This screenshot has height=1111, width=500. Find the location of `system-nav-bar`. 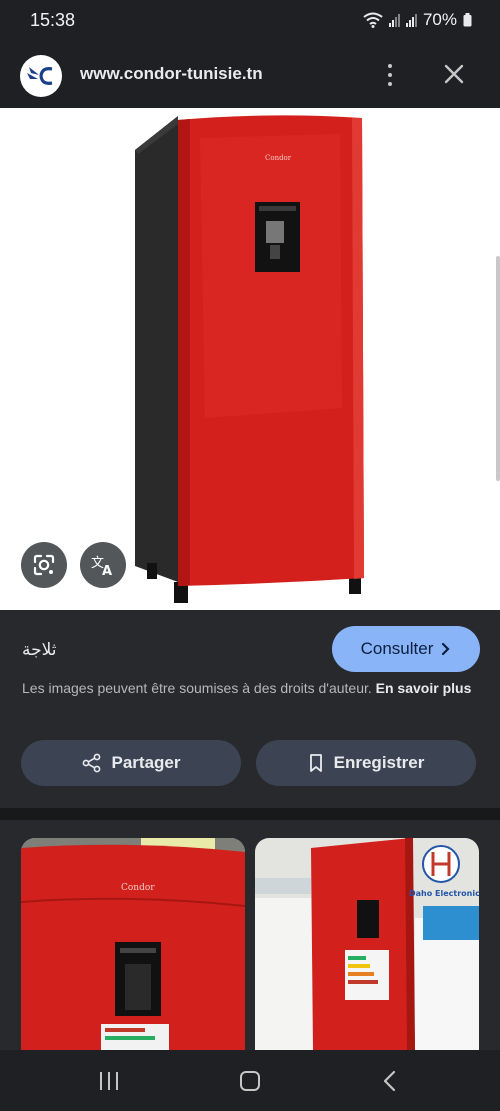

system-nav-bar is located at coordinates (250, 1080).